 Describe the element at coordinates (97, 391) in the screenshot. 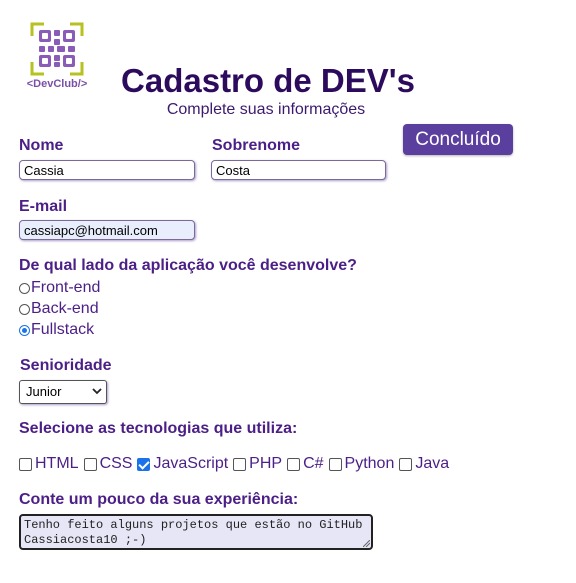

I see `chevron-down-icon` at that location.